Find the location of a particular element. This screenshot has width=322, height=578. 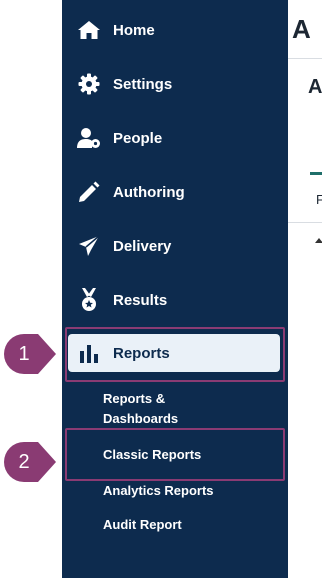

medal-icon is located at coordinates (89, 300).